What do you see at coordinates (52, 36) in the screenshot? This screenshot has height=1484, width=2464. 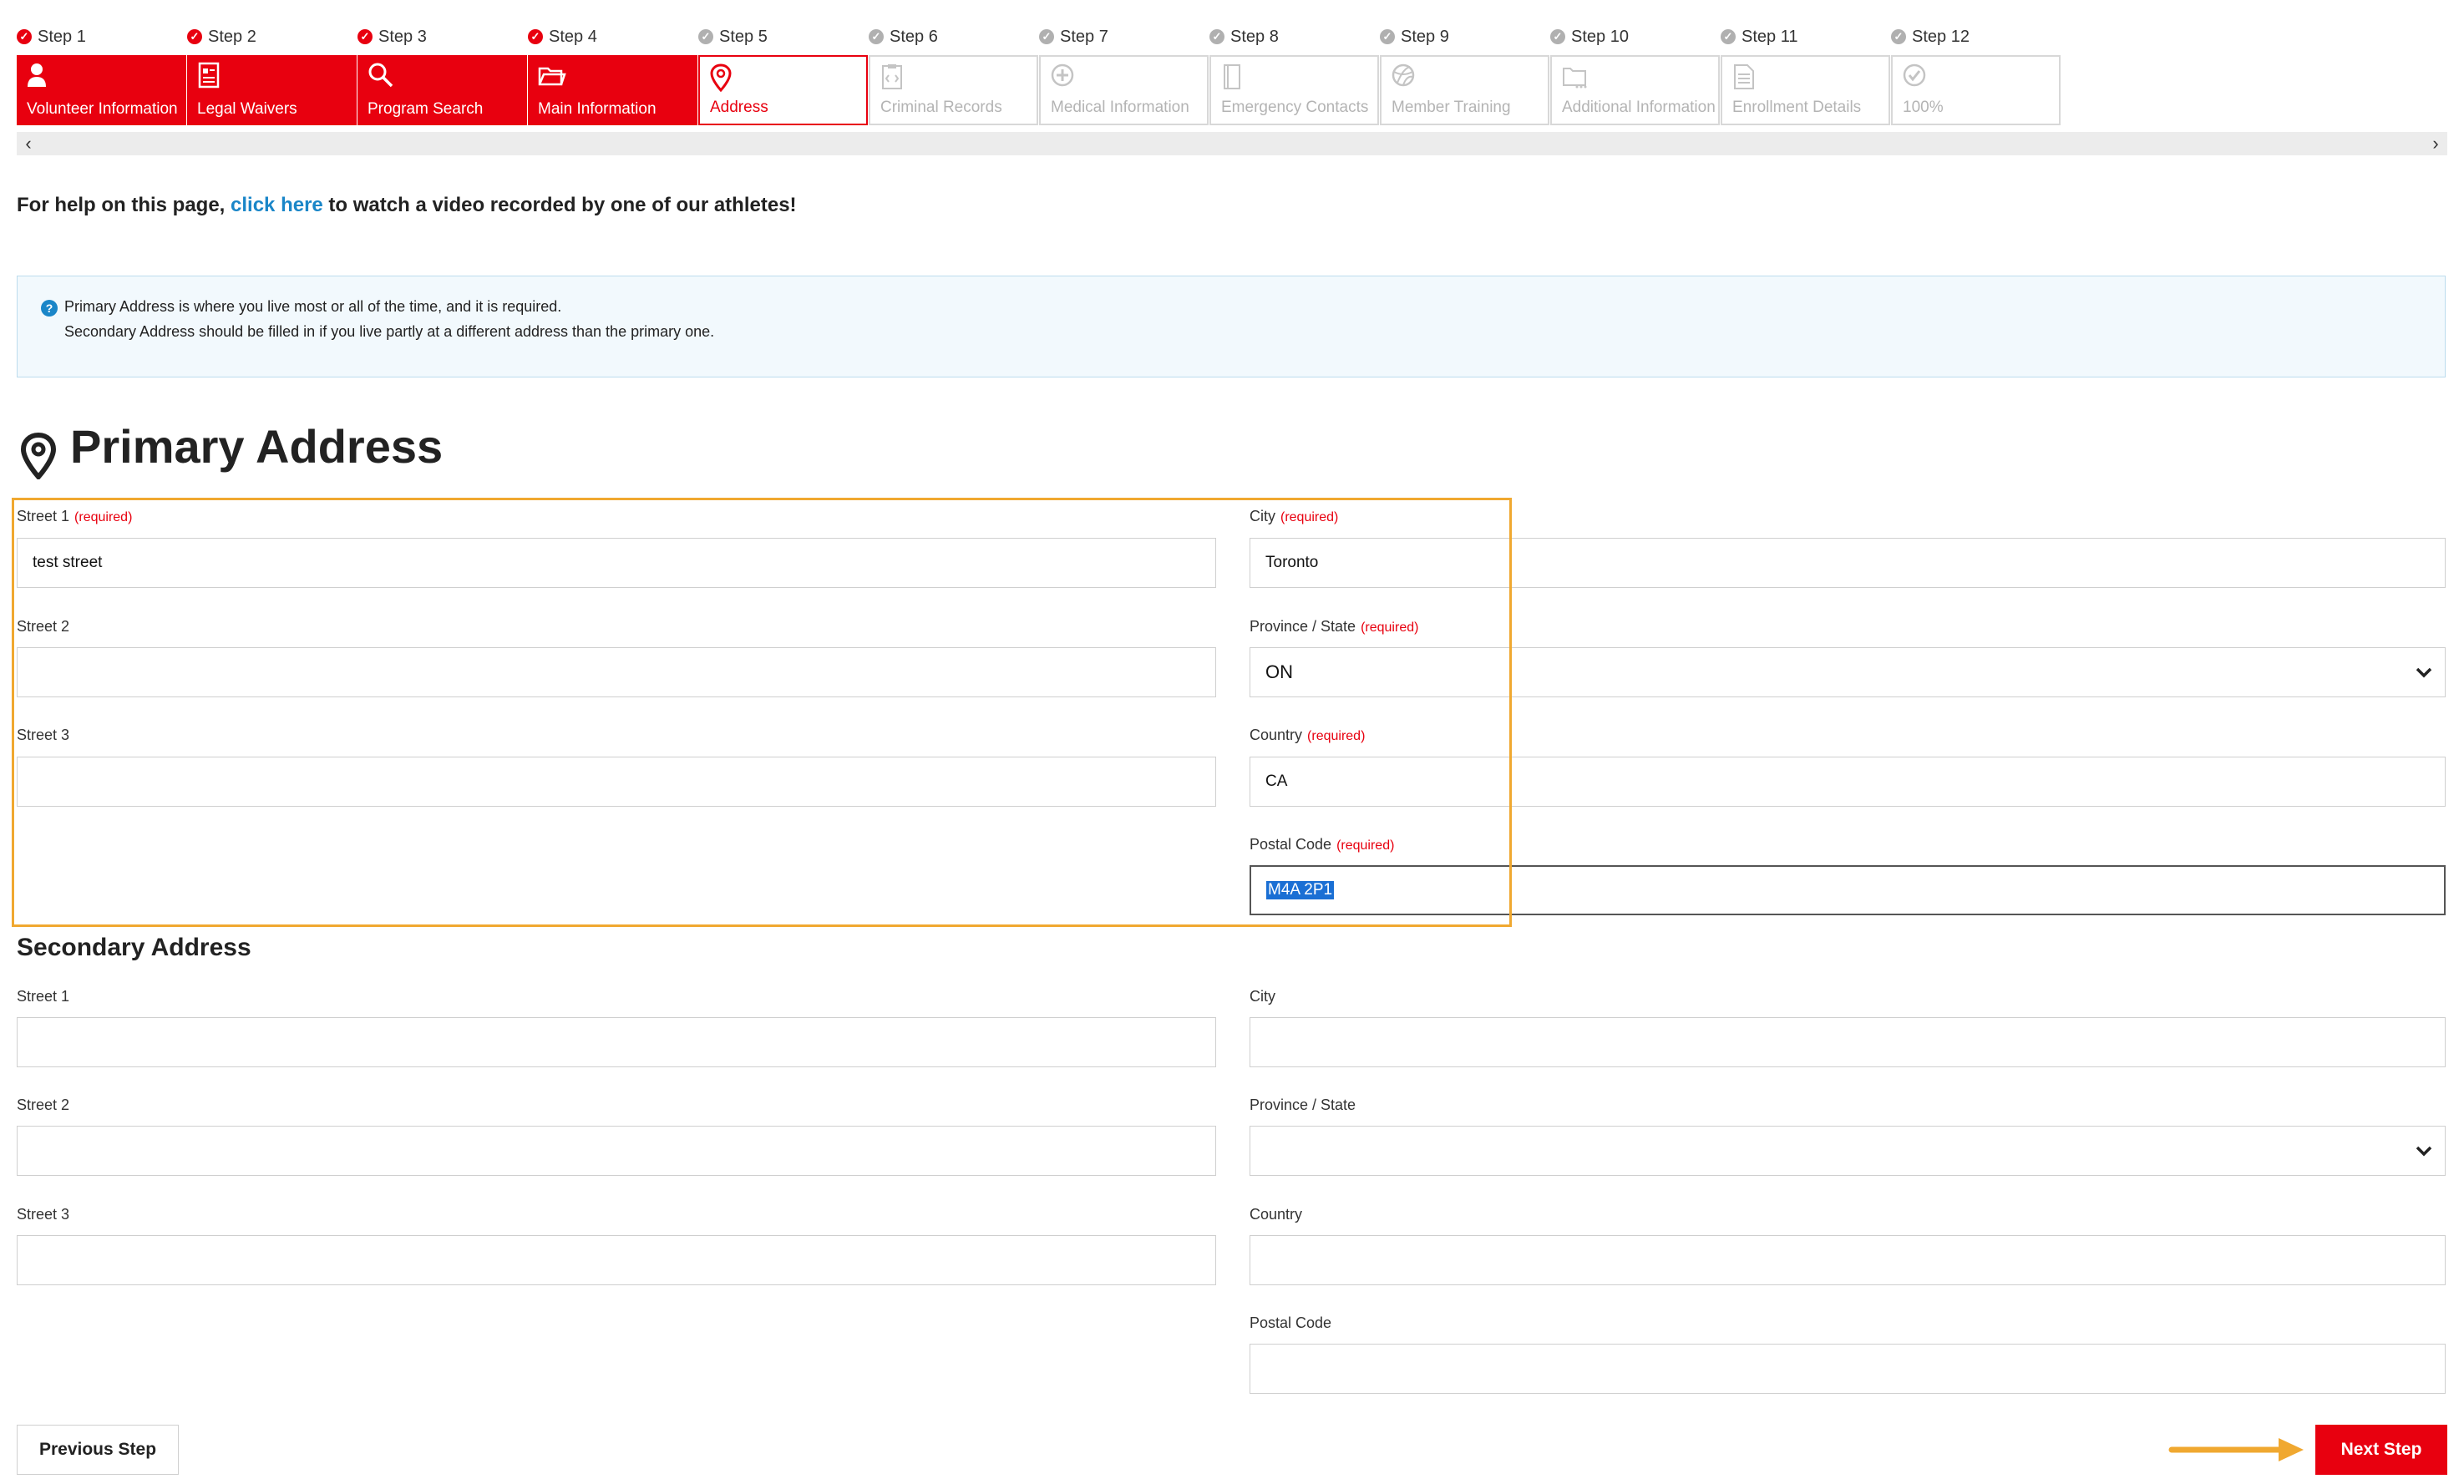 I see `step-header-1: ✓ Step 1` at bounding box center [52, 36].